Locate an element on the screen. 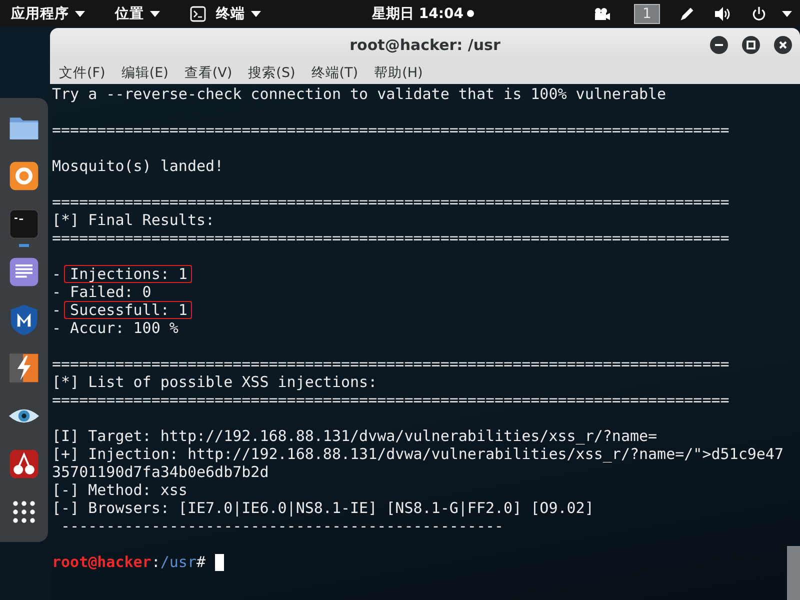 Image resolution: width=800 pixels, height=600 pixels. terminal-menu: 终端 is located at coordinates (230, 13).